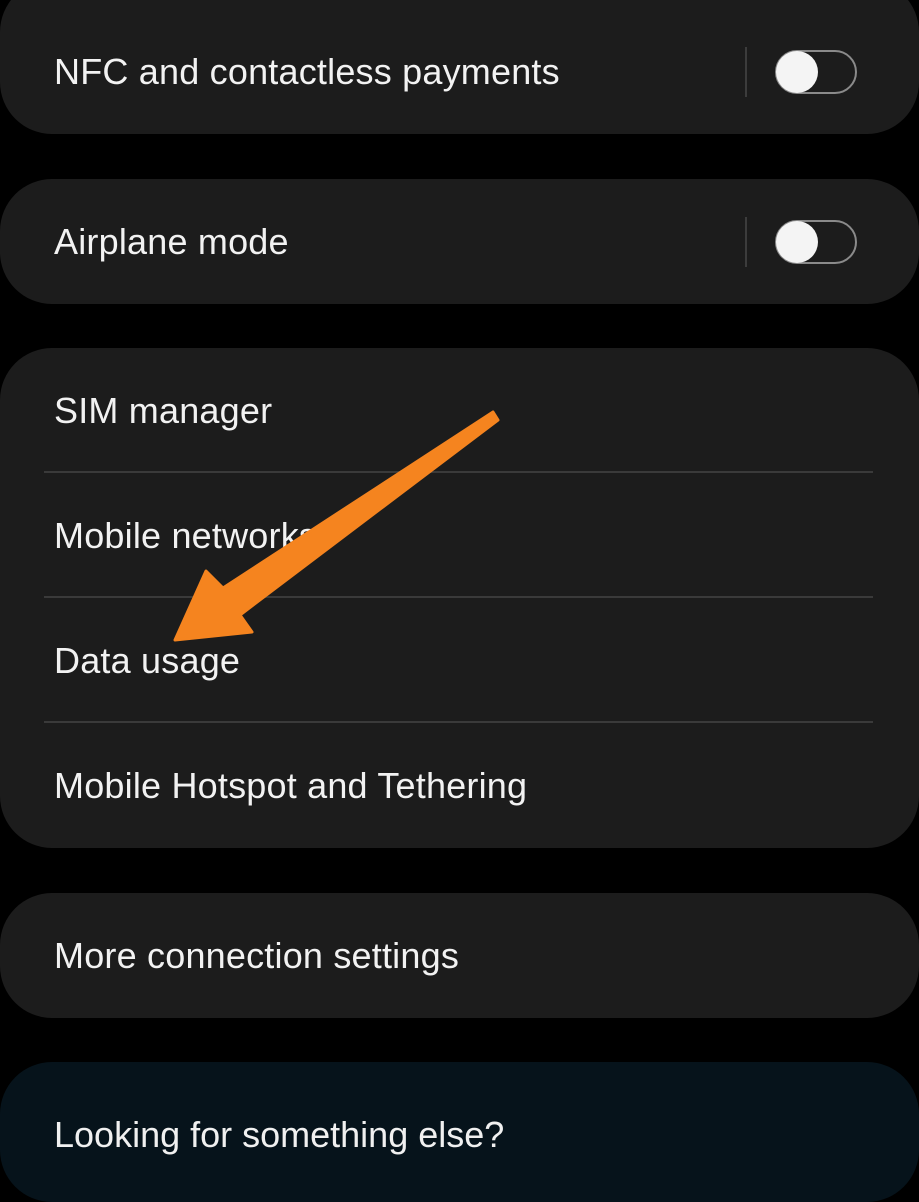 The image size is (919, 1202). Describe the element at coordinates (279, 1135) in the screenshot. I see `help-label: Looking for something else?` at that location.